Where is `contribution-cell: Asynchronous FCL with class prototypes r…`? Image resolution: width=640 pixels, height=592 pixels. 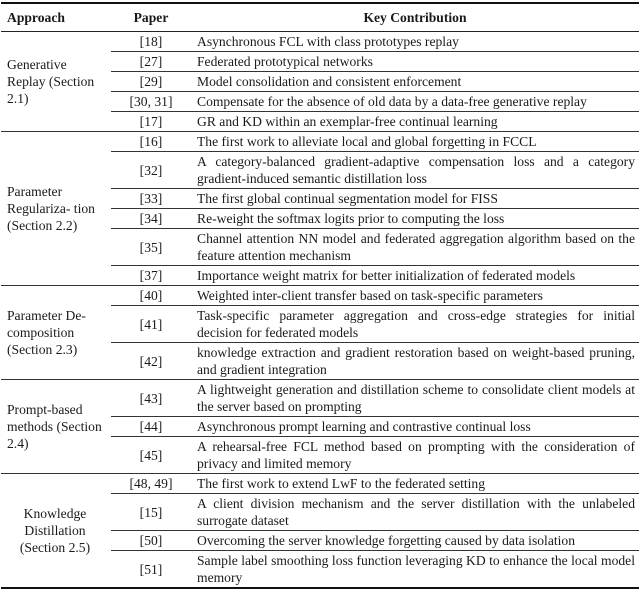 contribution-cell: Asynchronous FCL with class prototypes r… is located at coordinates (328, 41).